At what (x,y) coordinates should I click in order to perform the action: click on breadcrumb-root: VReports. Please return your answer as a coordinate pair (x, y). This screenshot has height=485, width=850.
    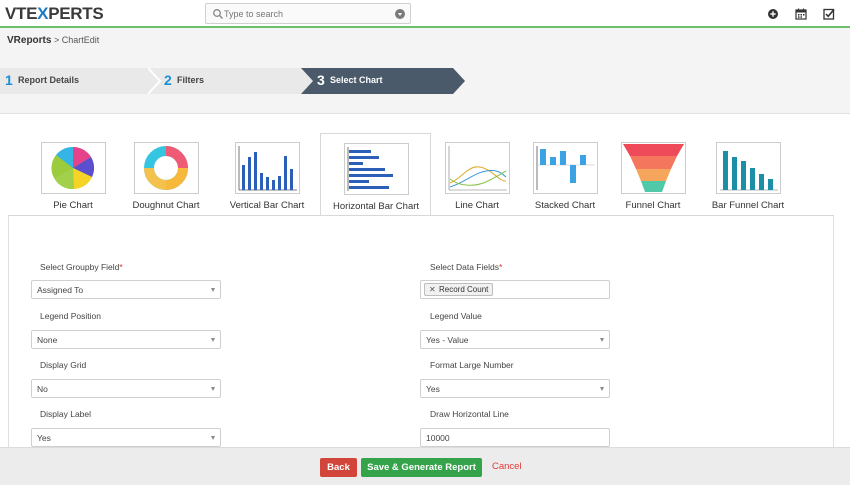
    Looking at the image, I should click on (29, 40).